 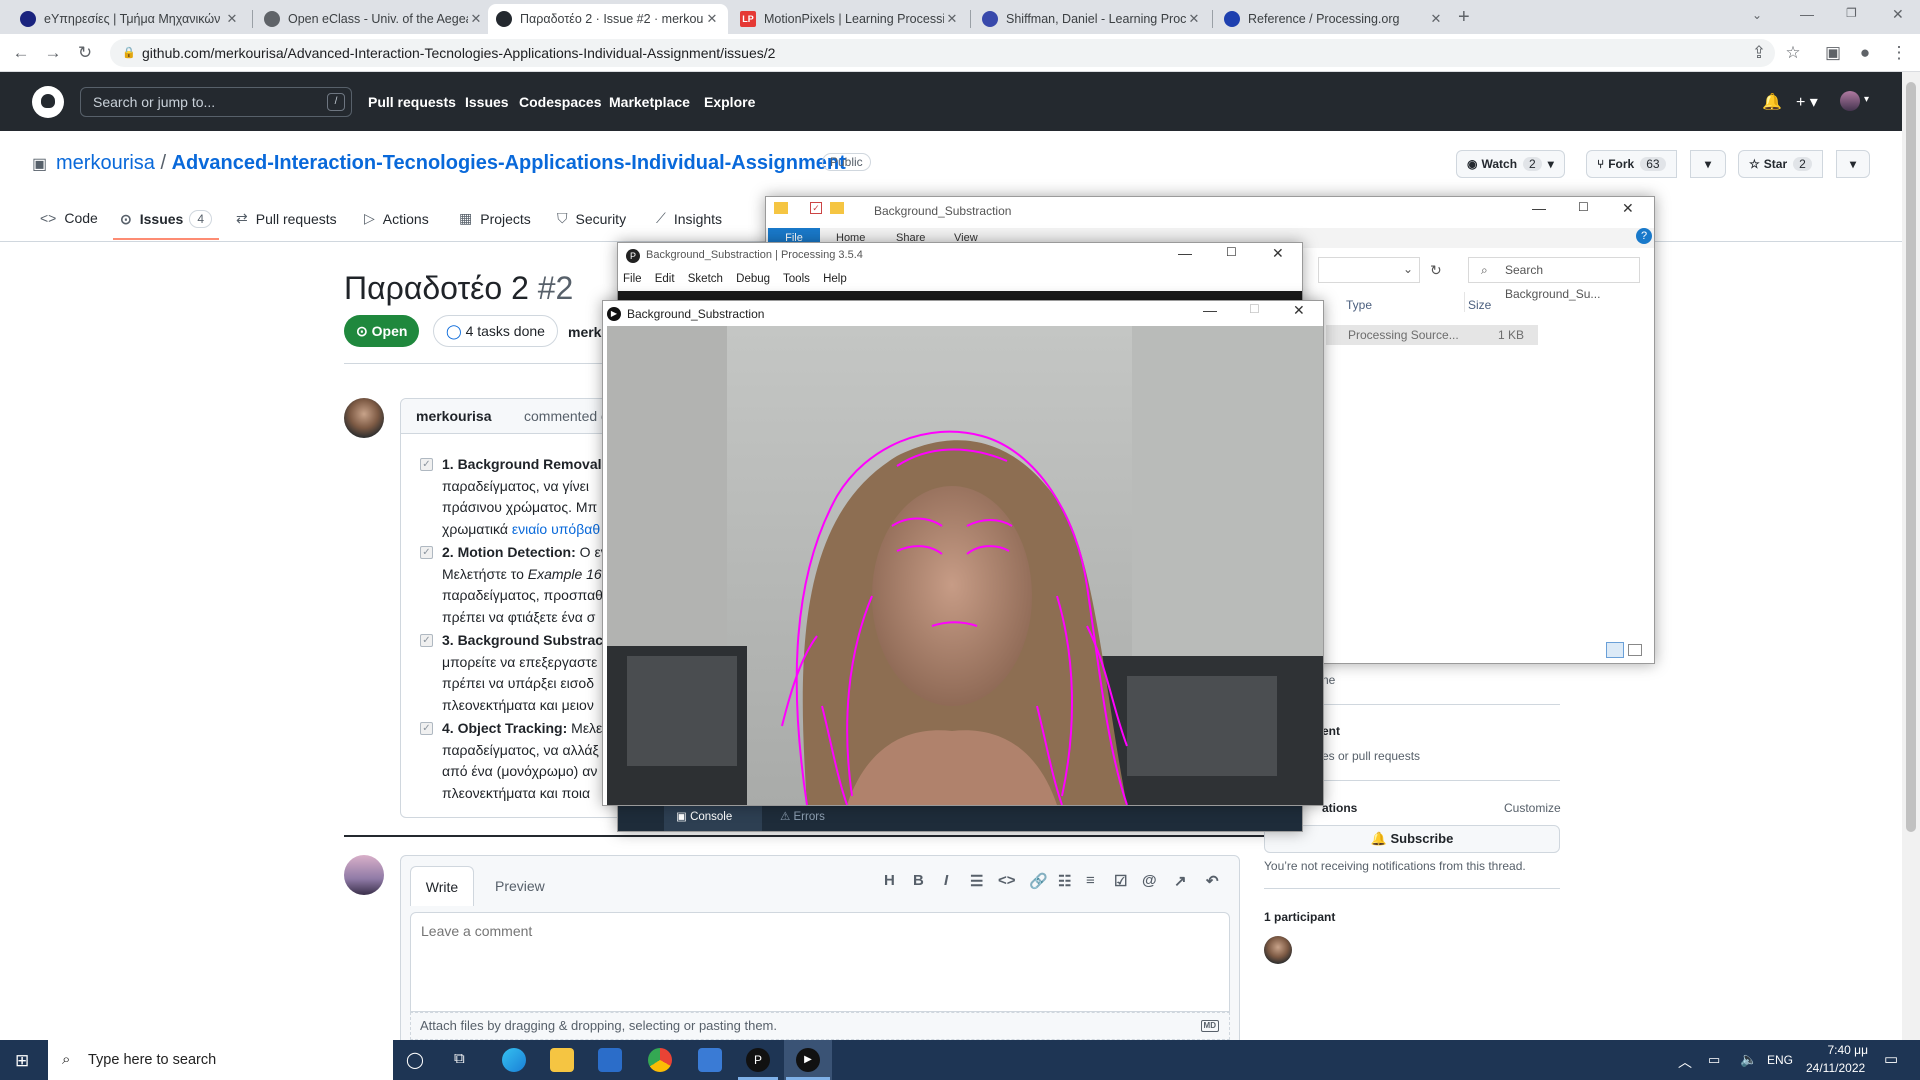 What do you see at coordinates (1833, 53) in the screenshot?
I see `side-panel-icon: ▣` at bounding box center [1833, 53].